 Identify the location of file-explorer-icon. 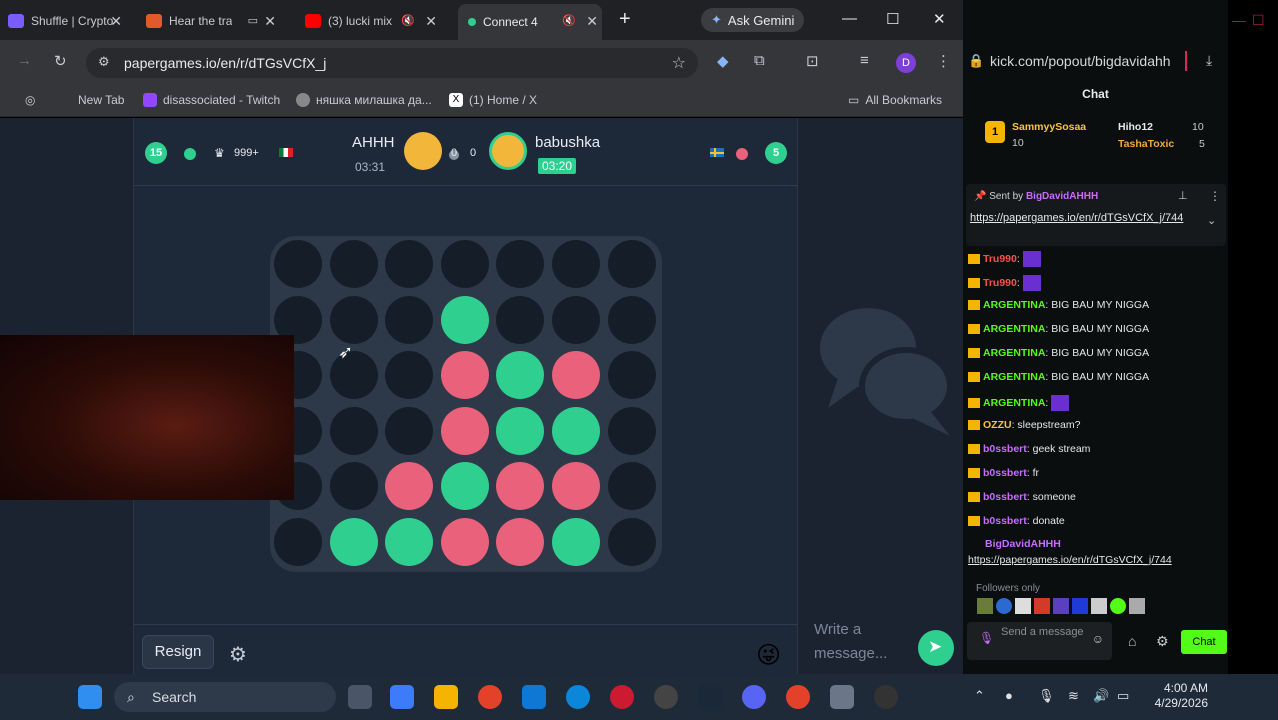
(446, 697).